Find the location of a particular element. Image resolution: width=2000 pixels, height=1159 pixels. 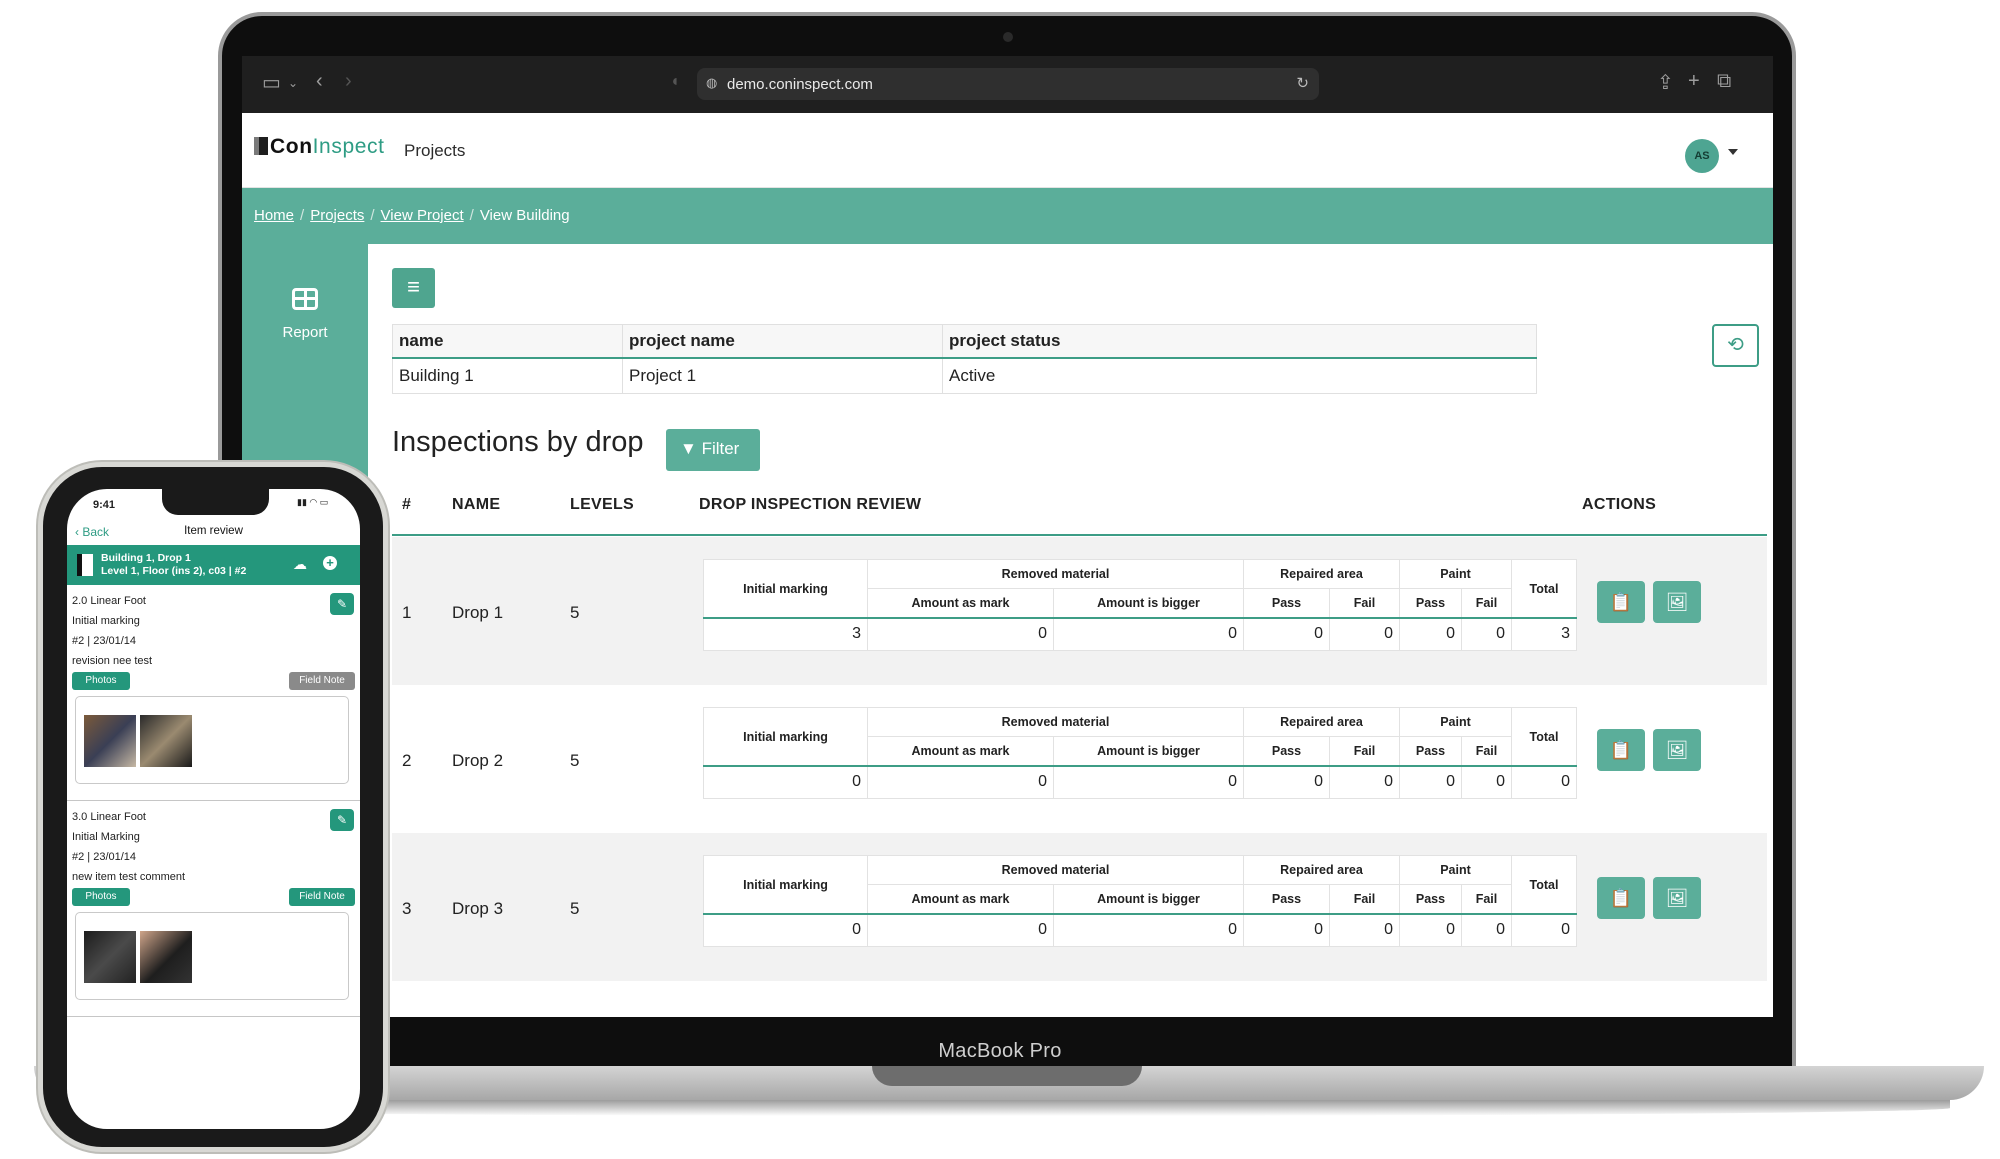

cloud-icon: ☁ is located at coordinates (300, 564).